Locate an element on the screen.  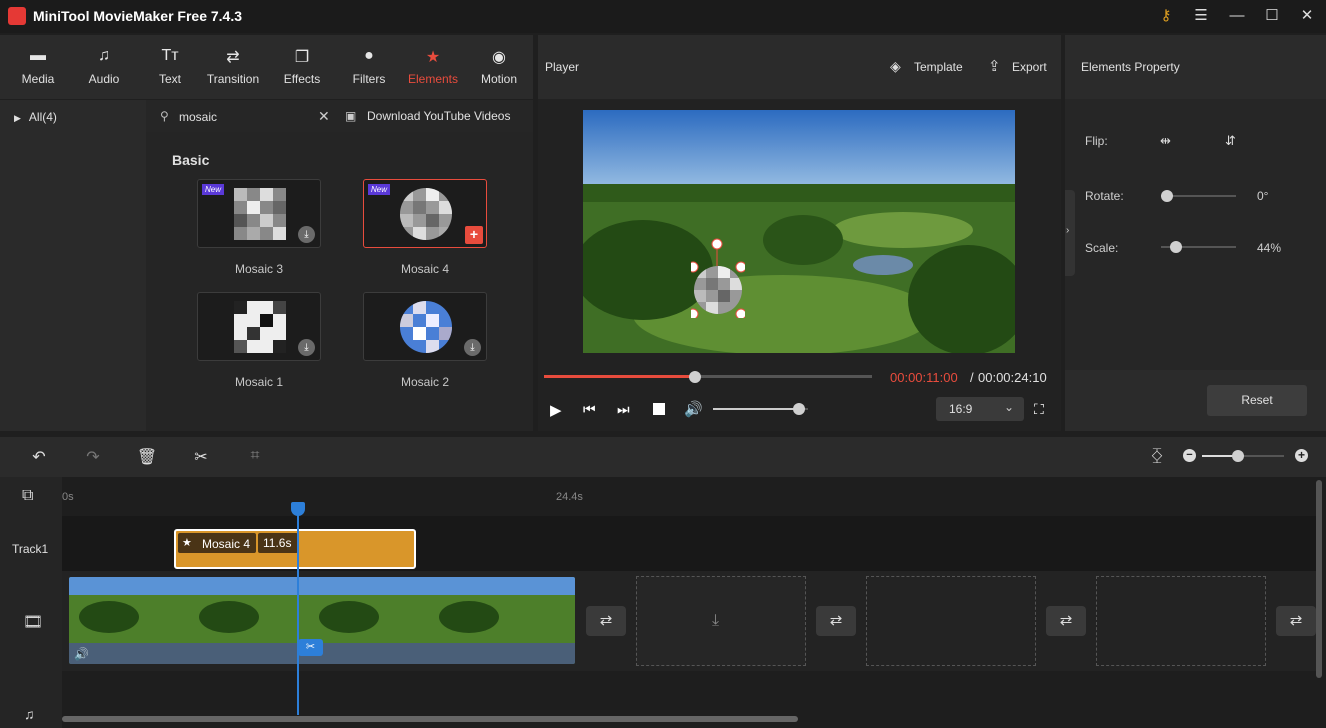
previous-frame-icon: ⏮ is located at coordinates (589, 409).